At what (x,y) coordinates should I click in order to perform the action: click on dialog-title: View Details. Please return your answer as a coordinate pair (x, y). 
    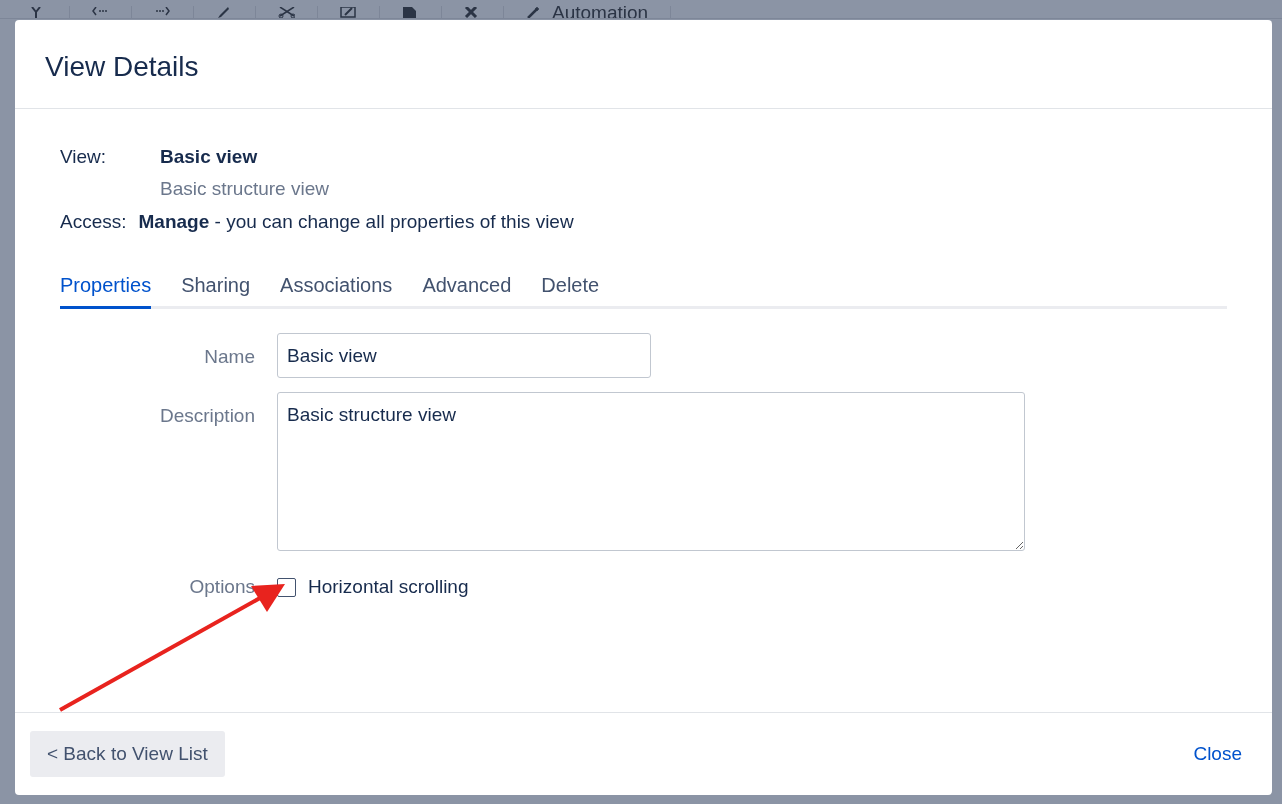
    Looking at the image, I should click on (122, 67).